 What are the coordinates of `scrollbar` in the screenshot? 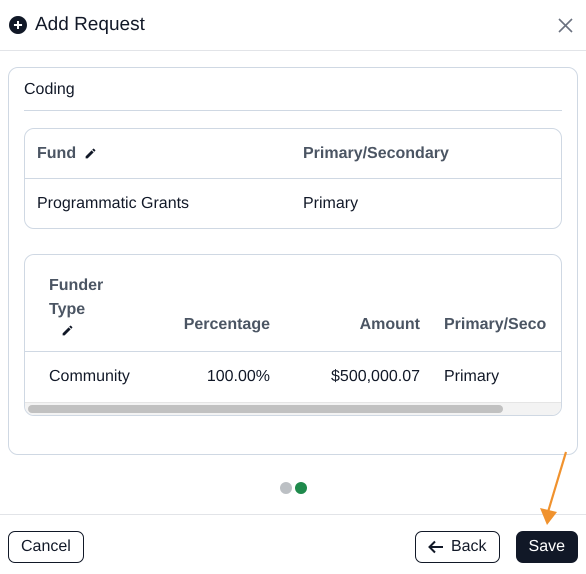 It's located at (293, 408).